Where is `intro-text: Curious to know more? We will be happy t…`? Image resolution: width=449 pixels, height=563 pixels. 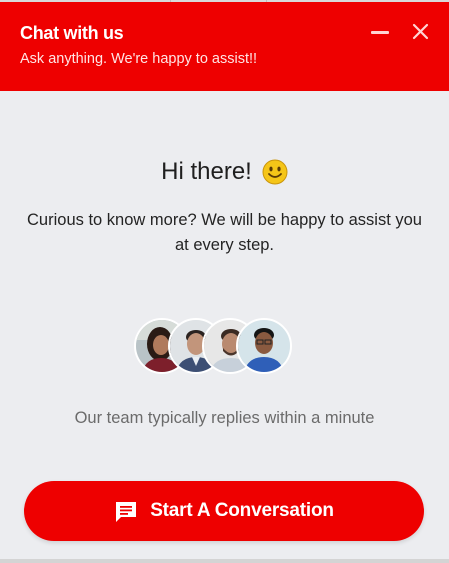
intro-text: Curious to know more? We will be happy t… is located at coordinates (224, 232).